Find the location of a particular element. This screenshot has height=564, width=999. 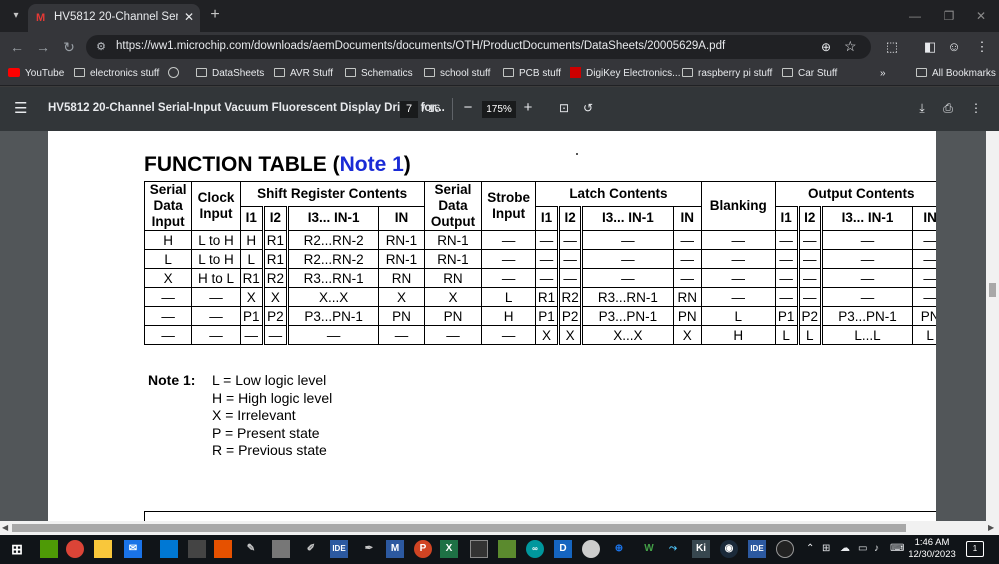

bookmark-avr-stuff: AVR Stuff is located at coordinates (303, 74).